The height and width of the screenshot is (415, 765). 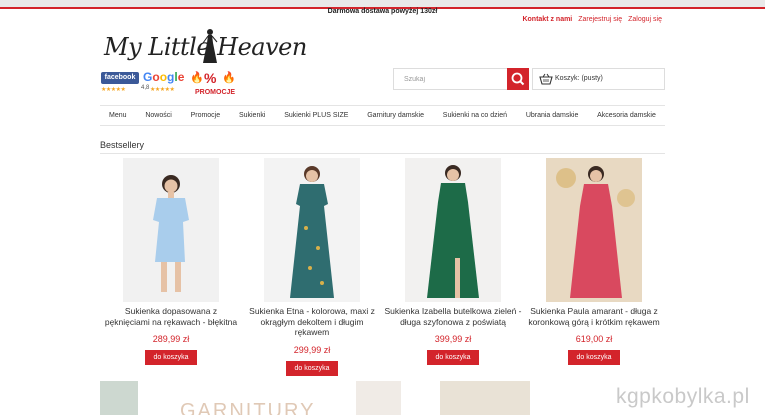 I want to click on free-shipping-bar: Darmowa dostawa powyżej 130zł, so click(x=382, y=7).